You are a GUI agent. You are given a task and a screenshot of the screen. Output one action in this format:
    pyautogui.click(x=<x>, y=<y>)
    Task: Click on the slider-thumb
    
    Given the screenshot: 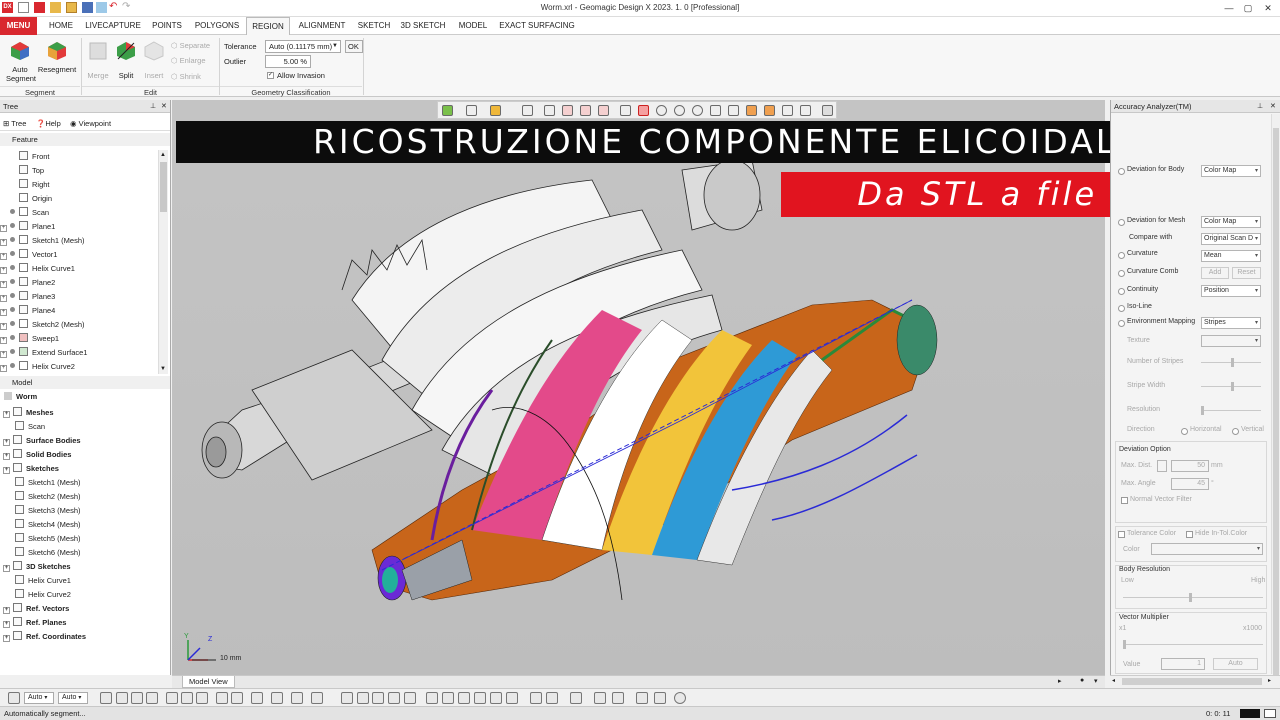 What is the action you would take?
    pyautogui.click(x=1124, y=644)
    